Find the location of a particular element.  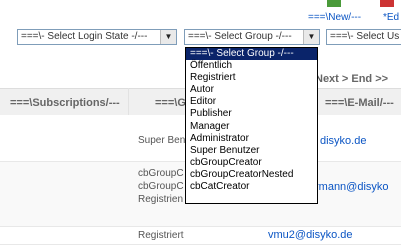

row-group: Super Ben is located at coordinates (162, 140).